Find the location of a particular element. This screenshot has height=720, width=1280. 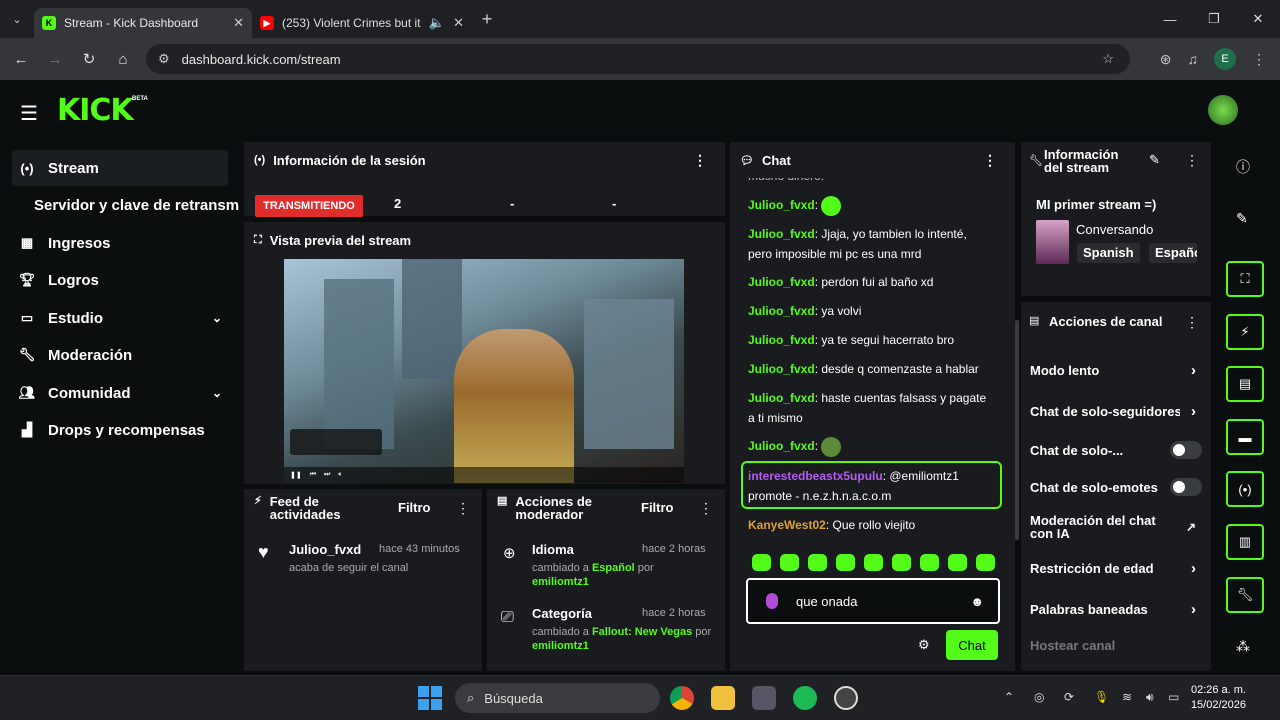

emotes-only-toggle is located at coordinates (1186, 487).